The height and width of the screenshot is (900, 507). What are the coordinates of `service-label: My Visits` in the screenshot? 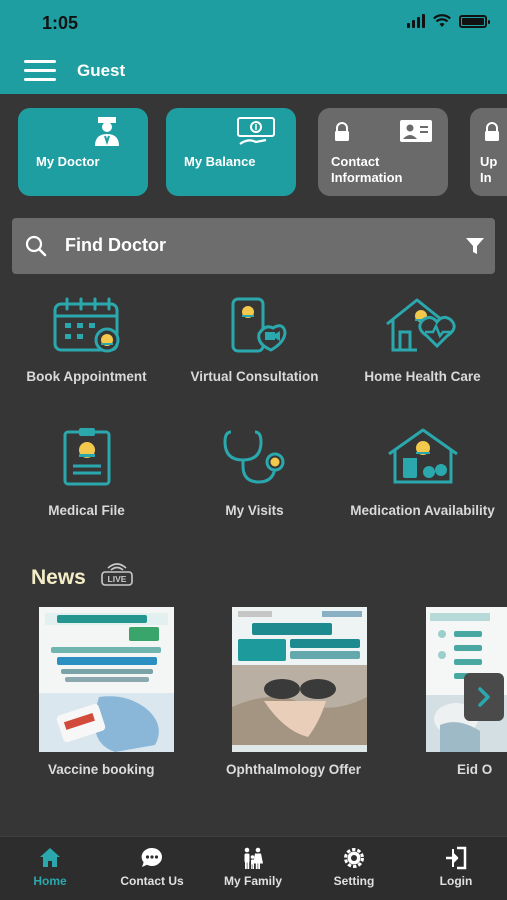 It's located at (254, 510).